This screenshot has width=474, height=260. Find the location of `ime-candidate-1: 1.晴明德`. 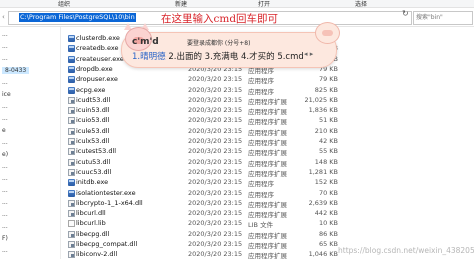

ime-candidate-1: 1.晴明德 is located at coordinates (149, 57).